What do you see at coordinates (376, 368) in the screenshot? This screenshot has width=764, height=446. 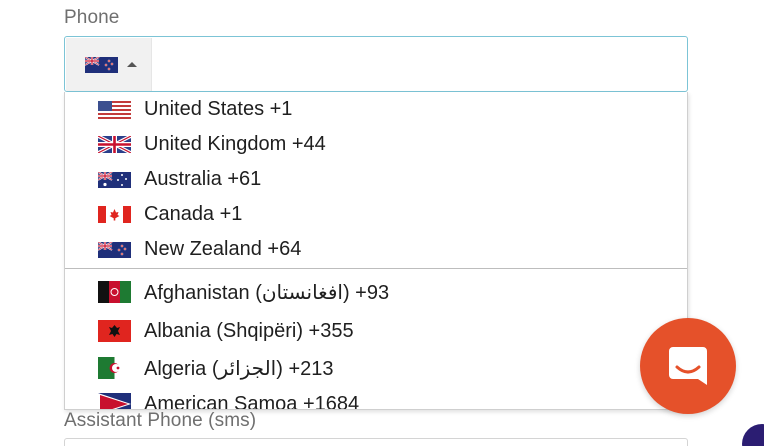 I see `country-option: Algeria (‫الجزائر‬‎) +213` at bounding box center [376, 368].